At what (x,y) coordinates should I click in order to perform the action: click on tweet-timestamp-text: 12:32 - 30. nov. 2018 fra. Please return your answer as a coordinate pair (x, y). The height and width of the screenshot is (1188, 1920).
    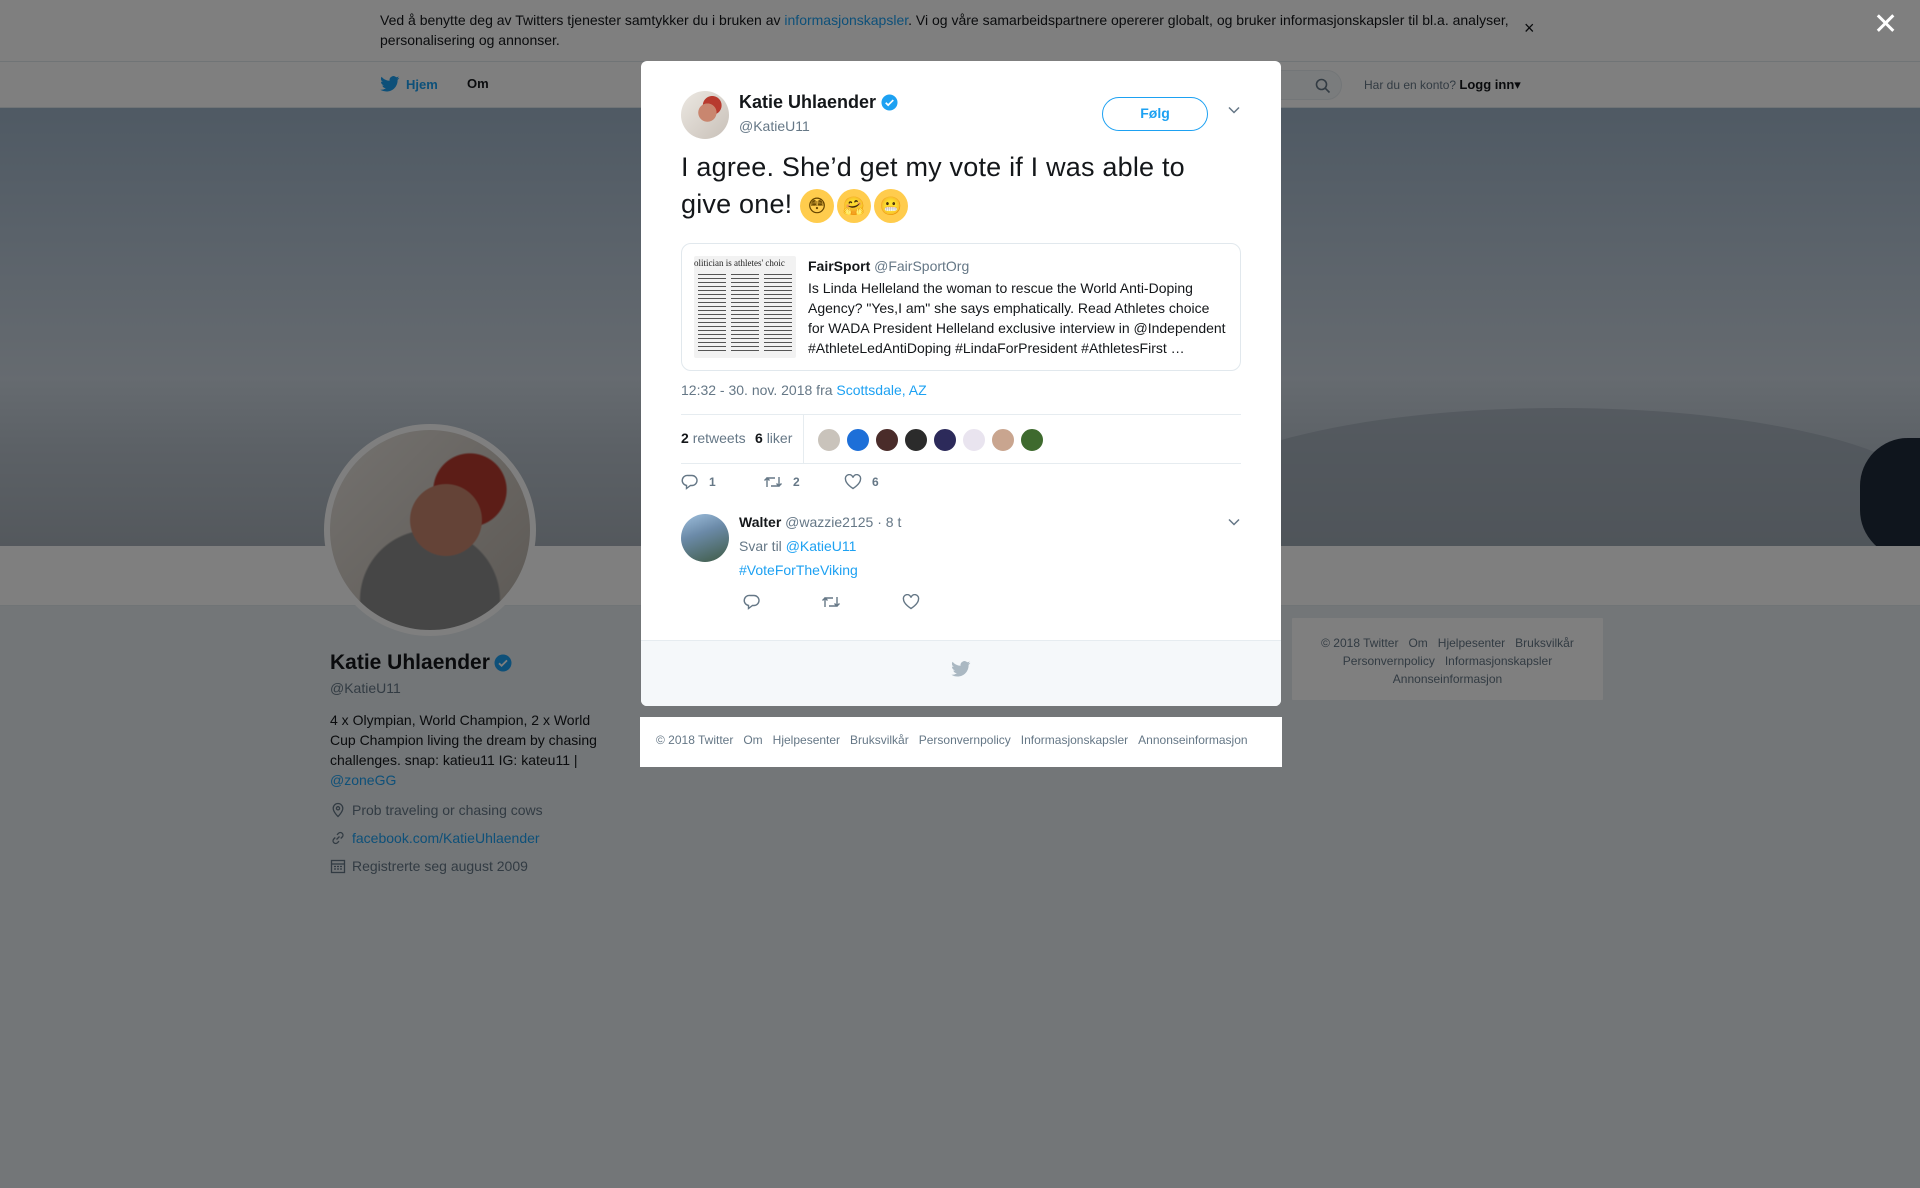
    Looking at the image, I should click on (757, 390).